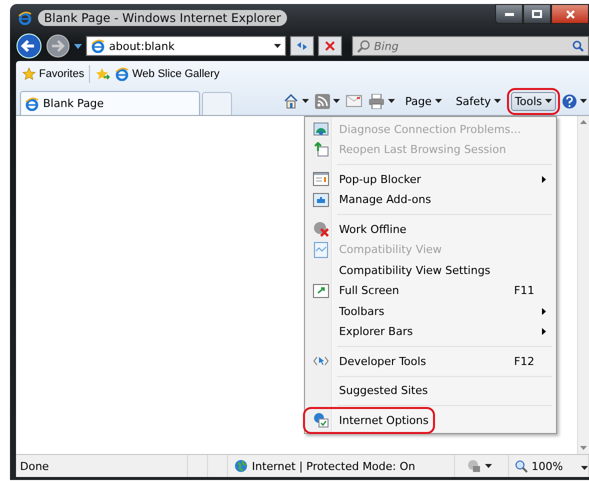 Image resolution: width=589 pixels, height=481 pixels. Describe the element at coordinates (430, 420) in the screenshot. I see `menu-item: Internet Options` at that location.